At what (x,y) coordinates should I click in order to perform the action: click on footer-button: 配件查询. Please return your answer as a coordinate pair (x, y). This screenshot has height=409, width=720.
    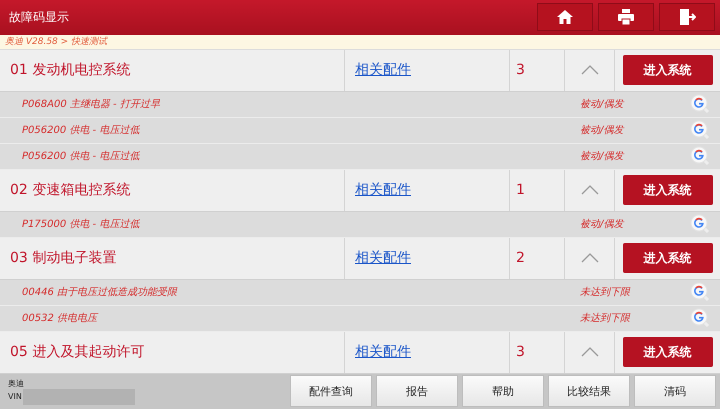
    Looking at the image, I should click on (331, 391).